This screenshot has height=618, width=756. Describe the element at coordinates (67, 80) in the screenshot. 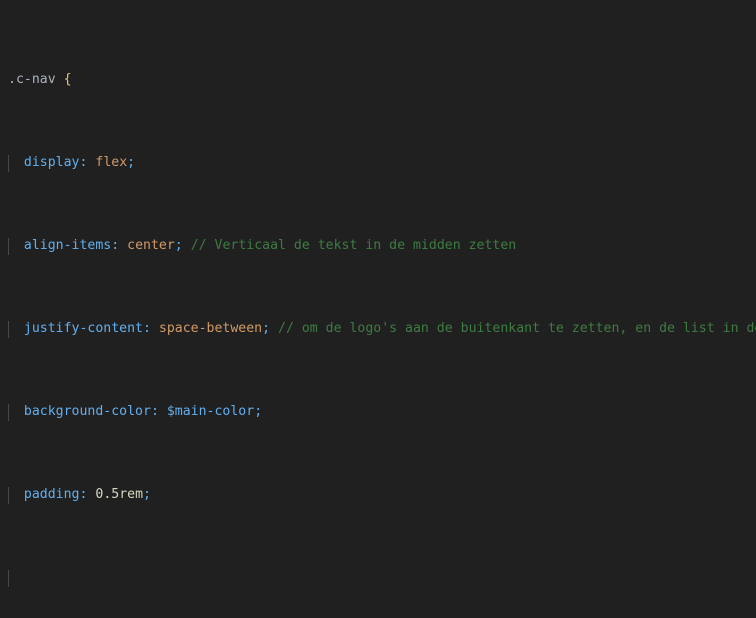

I see `brace-open-token: {` at that location.